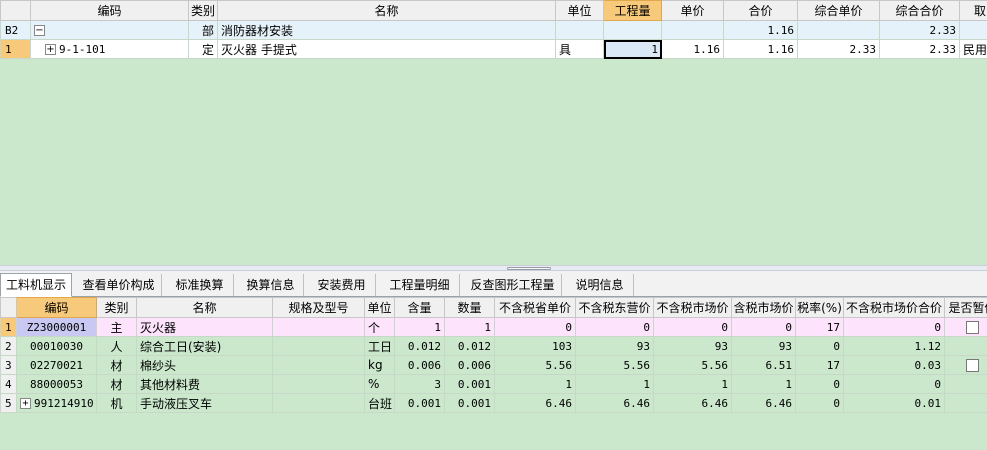 The image size is (987, 450). Describe the element at coordinates (965, 384) in the screenshot. I see `provisional-cell` at that location.